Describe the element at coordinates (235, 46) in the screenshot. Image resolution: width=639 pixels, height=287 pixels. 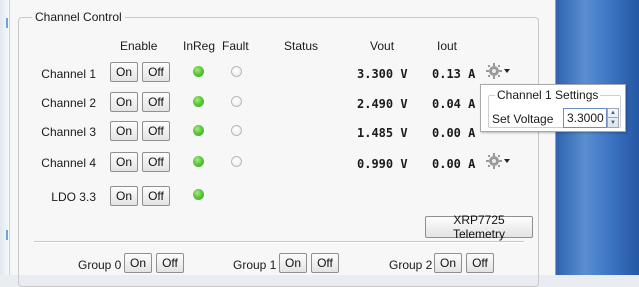
I see `header-fault: Fault` at that location.